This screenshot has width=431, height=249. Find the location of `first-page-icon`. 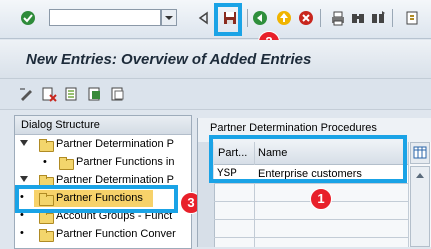

first-page-icon is located at coordinates (412, 18).